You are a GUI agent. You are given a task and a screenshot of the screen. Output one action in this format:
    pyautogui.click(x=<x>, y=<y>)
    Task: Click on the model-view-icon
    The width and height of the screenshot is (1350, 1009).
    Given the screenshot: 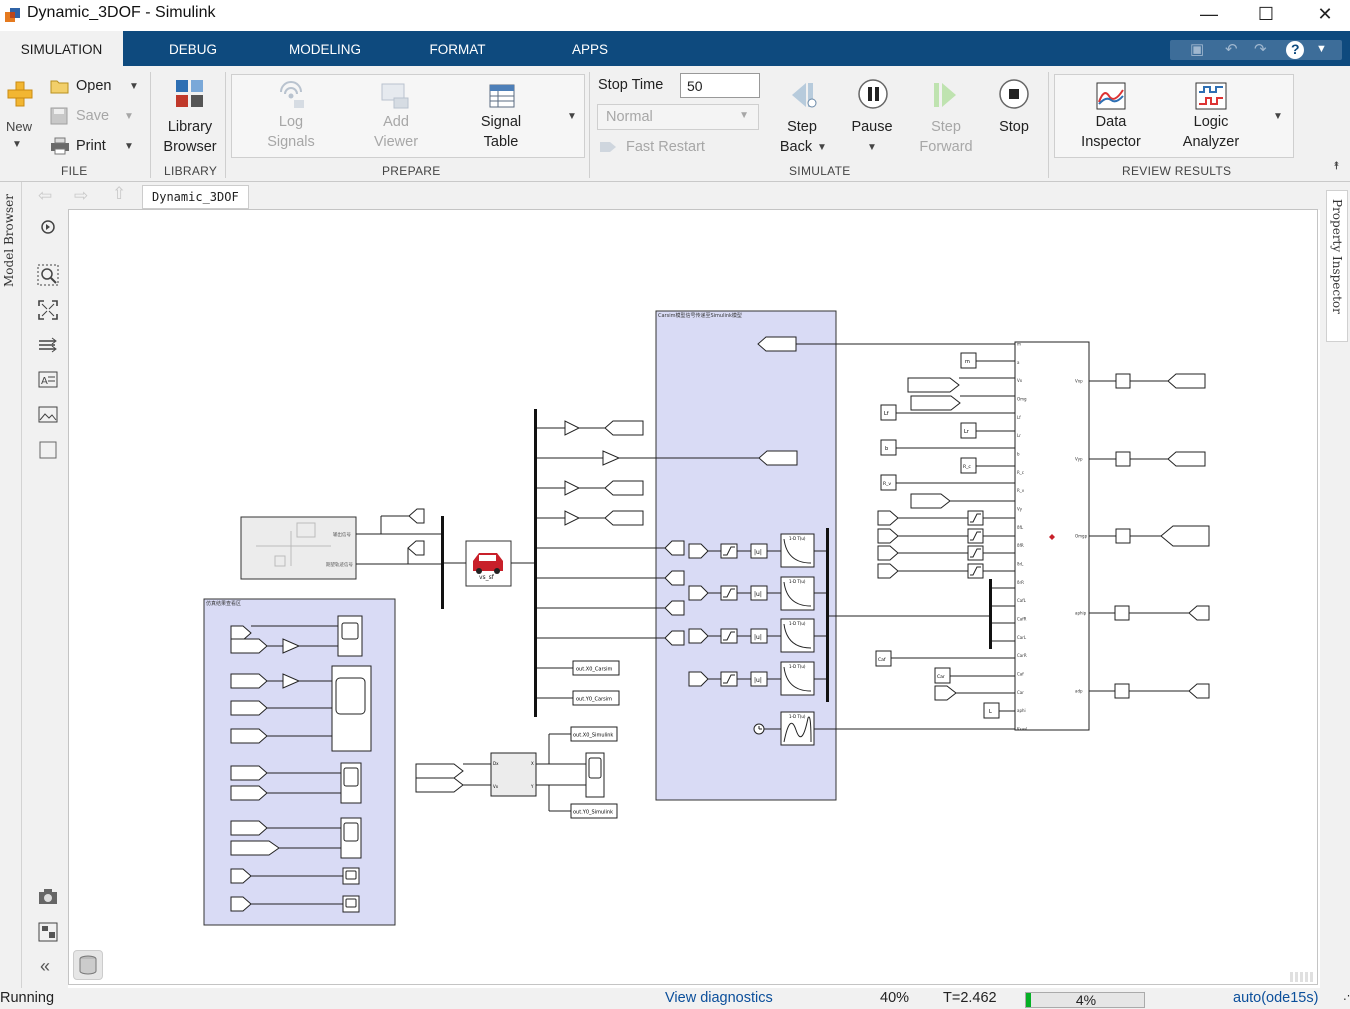 What is the action you would take?
    pyautogui.click(x=48, y=932)
    